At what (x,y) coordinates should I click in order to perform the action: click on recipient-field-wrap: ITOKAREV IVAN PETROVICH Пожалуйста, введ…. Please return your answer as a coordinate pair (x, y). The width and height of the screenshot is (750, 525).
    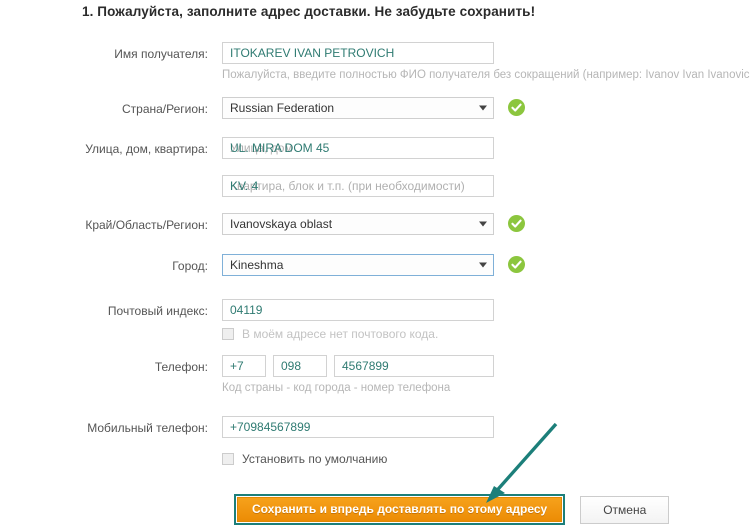
    Looking at the image, I should click on (486, 62).